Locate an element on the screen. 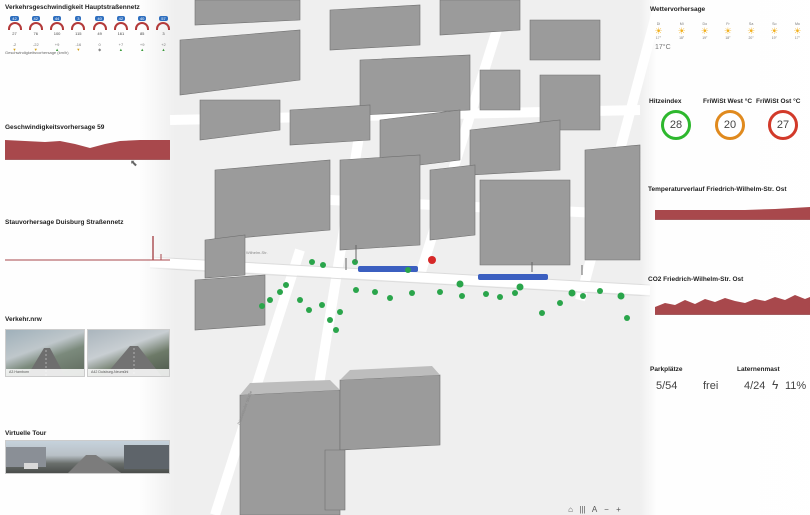 This screenshot has width=810, height=515. text-icon: A is located at coordinates (594, 509).